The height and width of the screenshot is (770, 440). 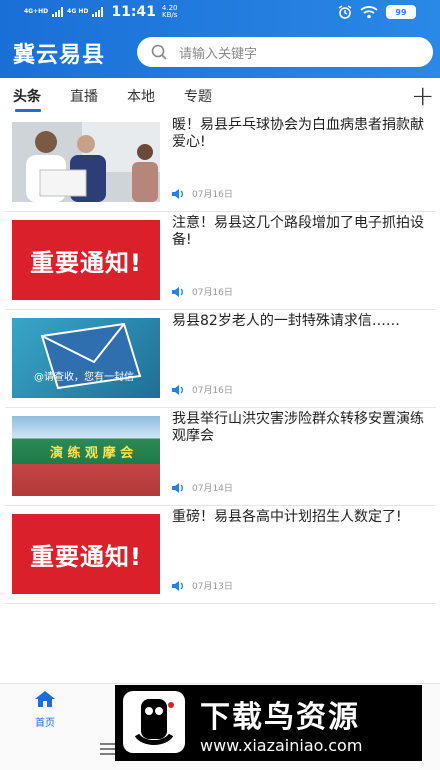 I want to click on network-indicator: 4G+HD, so click(x=36, y=12).